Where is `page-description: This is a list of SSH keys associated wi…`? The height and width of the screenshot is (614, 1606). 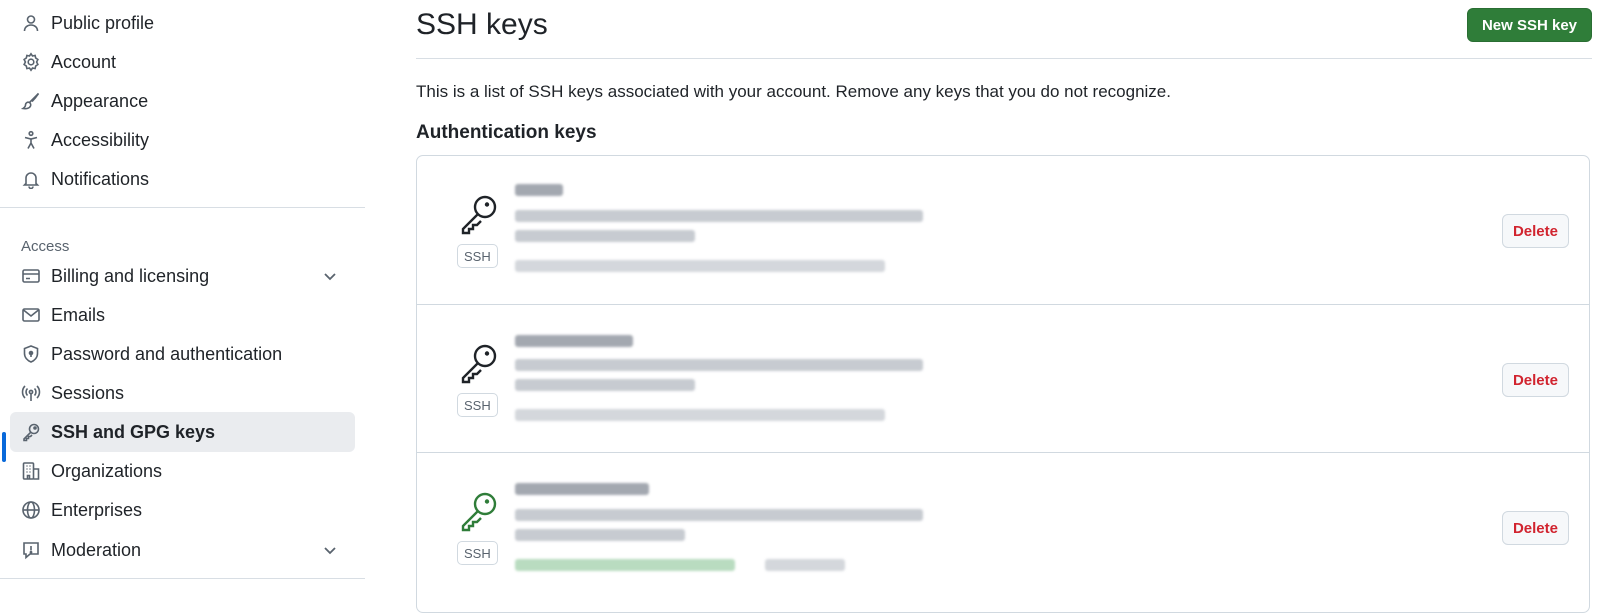 page-description: This is a list of SSH keys associated wi… is located at coordinates (793, 91).